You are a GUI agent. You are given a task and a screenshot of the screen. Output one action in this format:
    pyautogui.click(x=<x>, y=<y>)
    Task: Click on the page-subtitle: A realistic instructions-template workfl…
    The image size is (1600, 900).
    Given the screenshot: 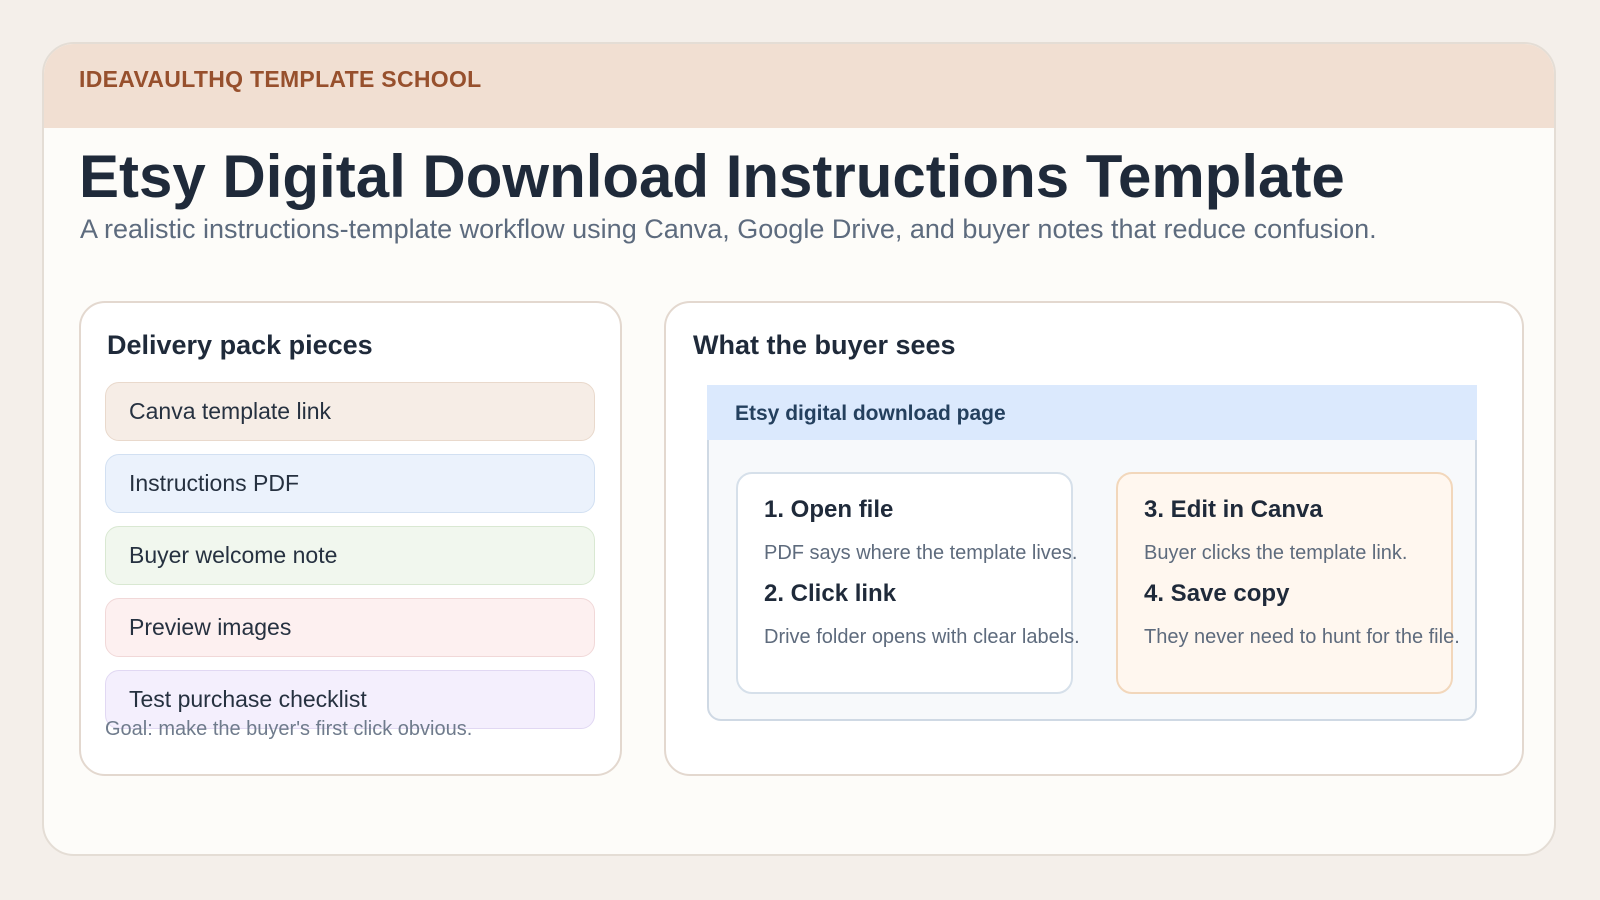 What is the action you would take?
    pyautogui.click(x=728, y=229)
    